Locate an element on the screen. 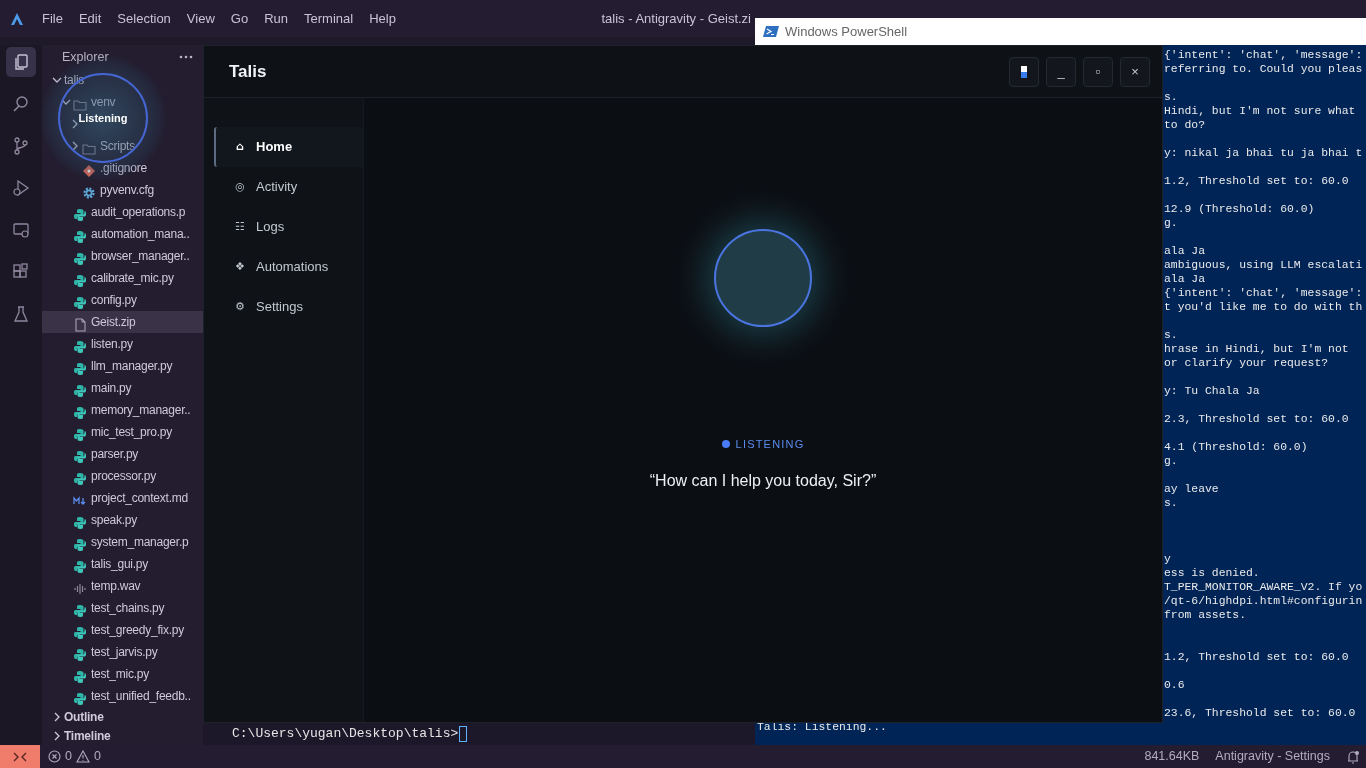 The width and height of the screenshot is (1366, 768). tree-item: system_manager.p is located at coordinates (122, 542).